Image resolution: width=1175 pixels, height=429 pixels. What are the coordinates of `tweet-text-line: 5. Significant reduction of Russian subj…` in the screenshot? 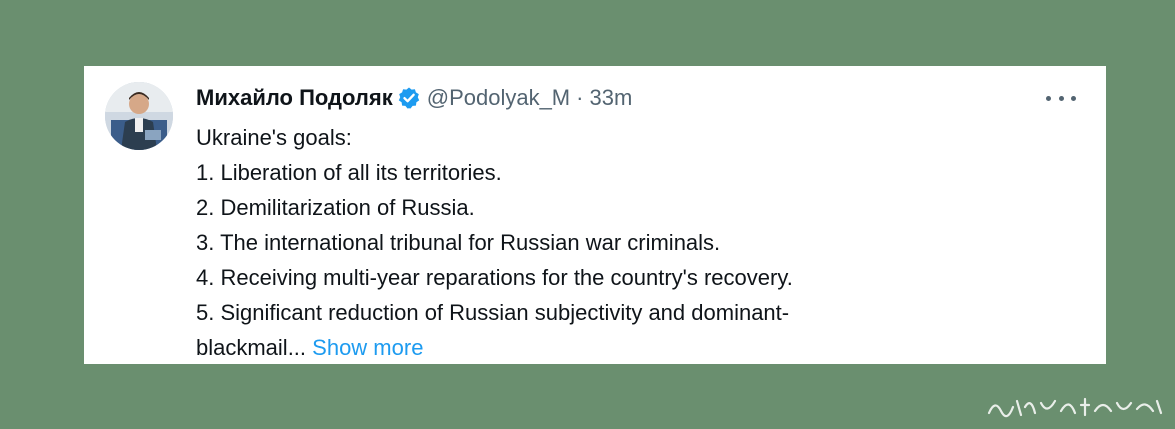 It's located at (493, 312).